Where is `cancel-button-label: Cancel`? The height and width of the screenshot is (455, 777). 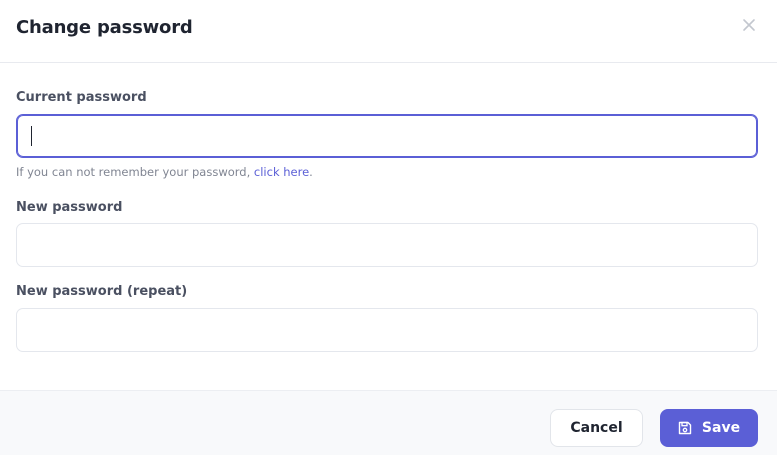 cancel-button-label: Cancel is located at coordinates (596, 428).